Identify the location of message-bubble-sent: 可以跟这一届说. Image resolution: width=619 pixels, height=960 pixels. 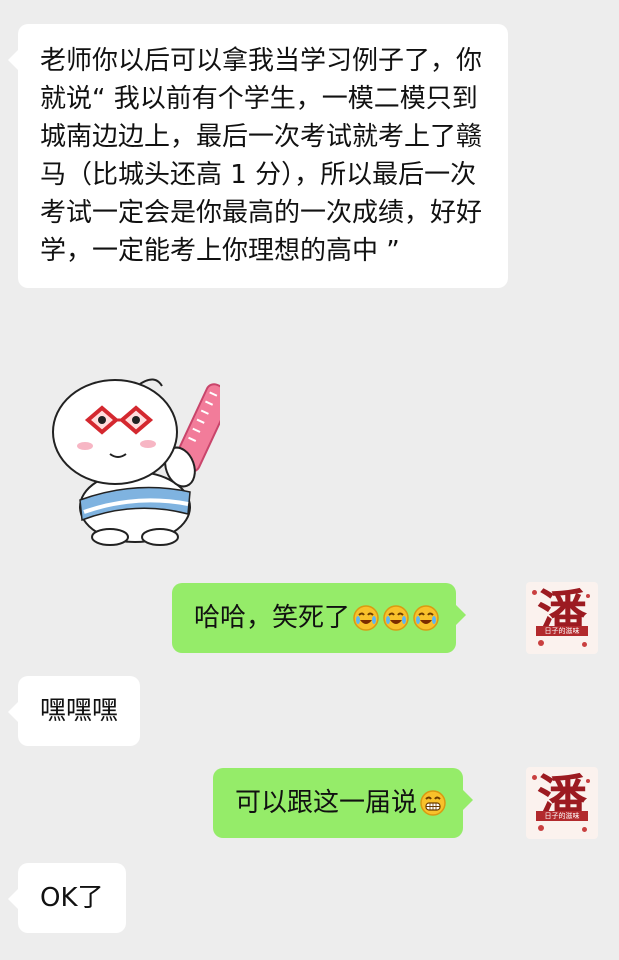
(343, 803).